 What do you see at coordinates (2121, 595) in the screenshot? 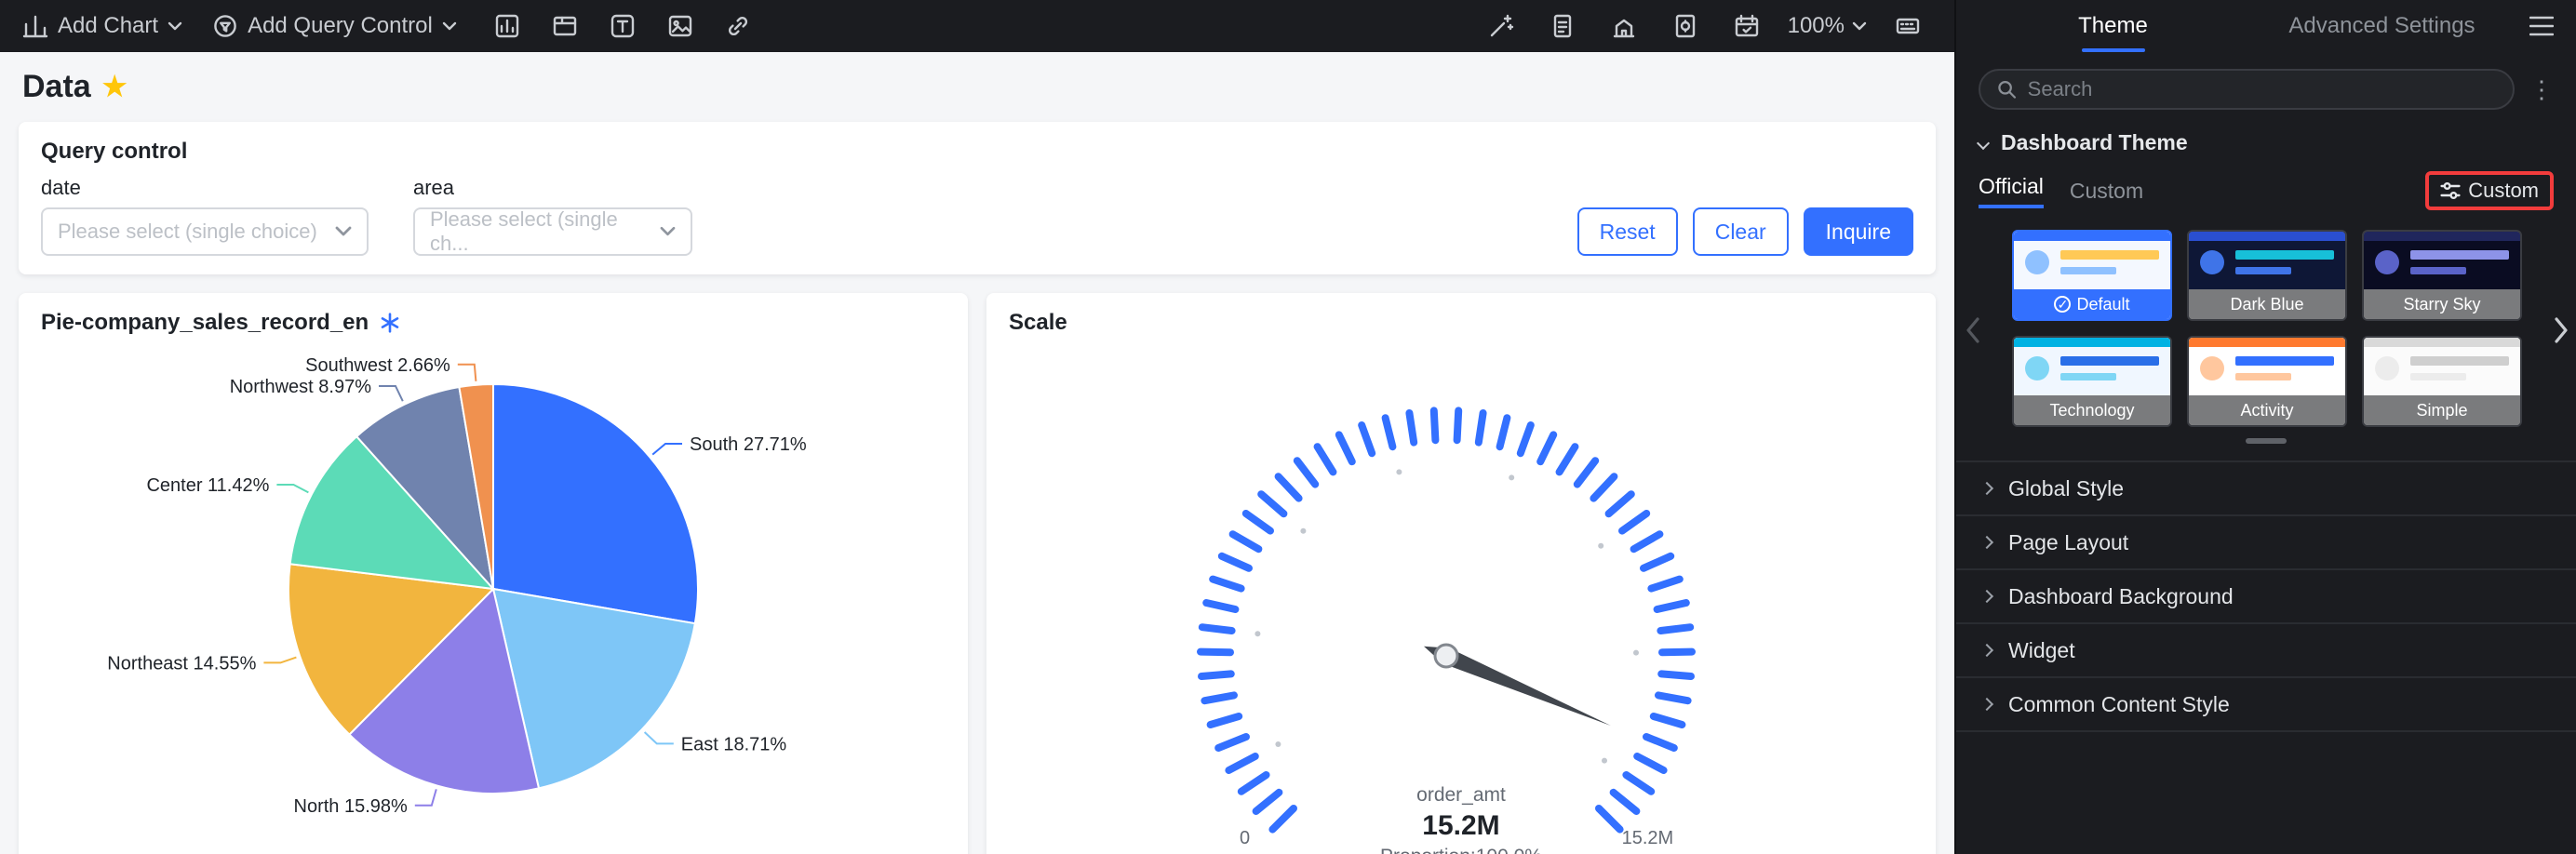
I see `section-label: Dashboard Background` at bounding box center [2121, 595].